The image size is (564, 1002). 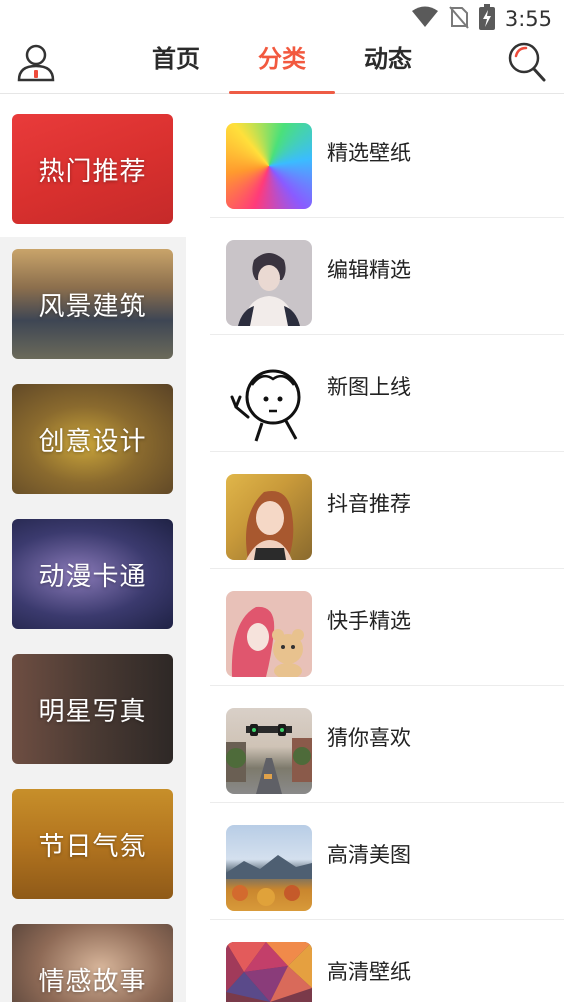 I want to click on list-item: 新图上线, so click(x=387, y=393).